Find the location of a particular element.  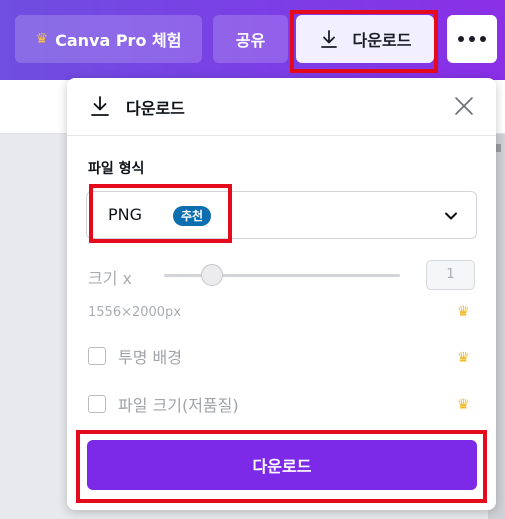

close-icon is located at coordinates (464, 106).